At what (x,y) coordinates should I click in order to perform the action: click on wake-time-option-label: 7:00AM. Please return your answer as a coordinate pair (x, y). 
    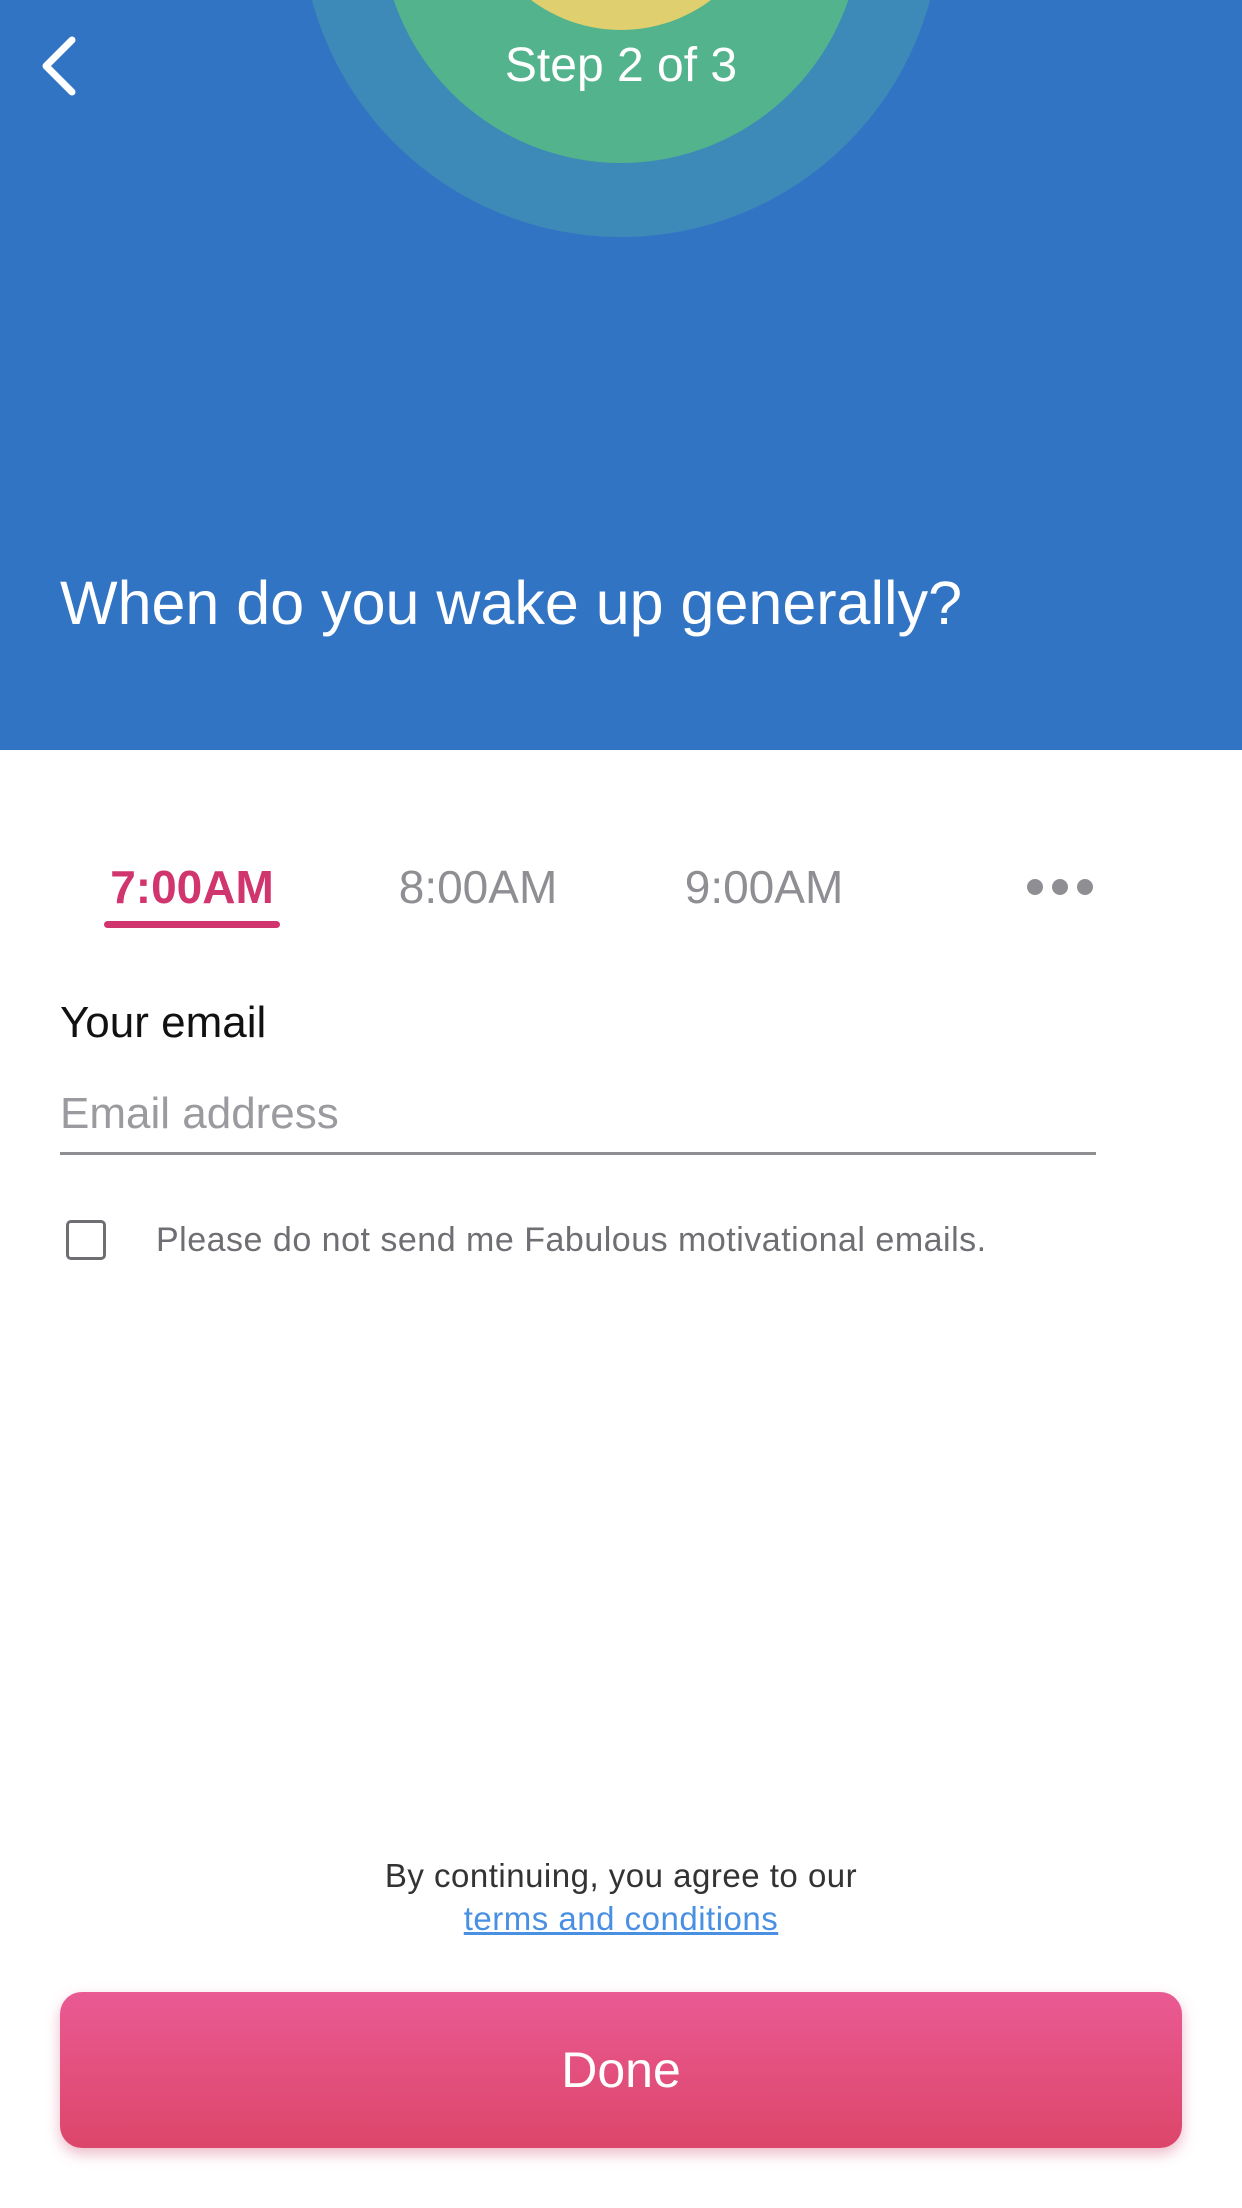
    Looking at the image, I should click on (192, 887).